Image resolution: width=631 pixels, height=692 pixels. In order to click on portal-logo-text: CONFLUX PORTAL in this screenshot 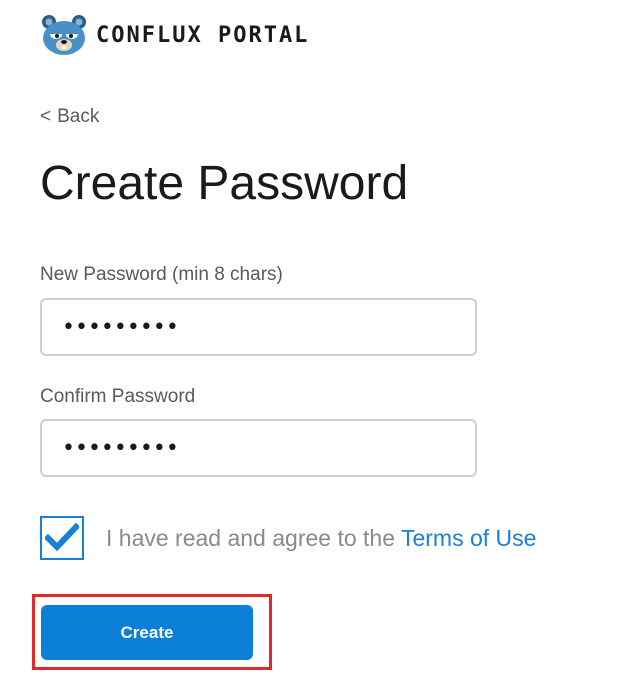, I will do `click(203, 35)`.